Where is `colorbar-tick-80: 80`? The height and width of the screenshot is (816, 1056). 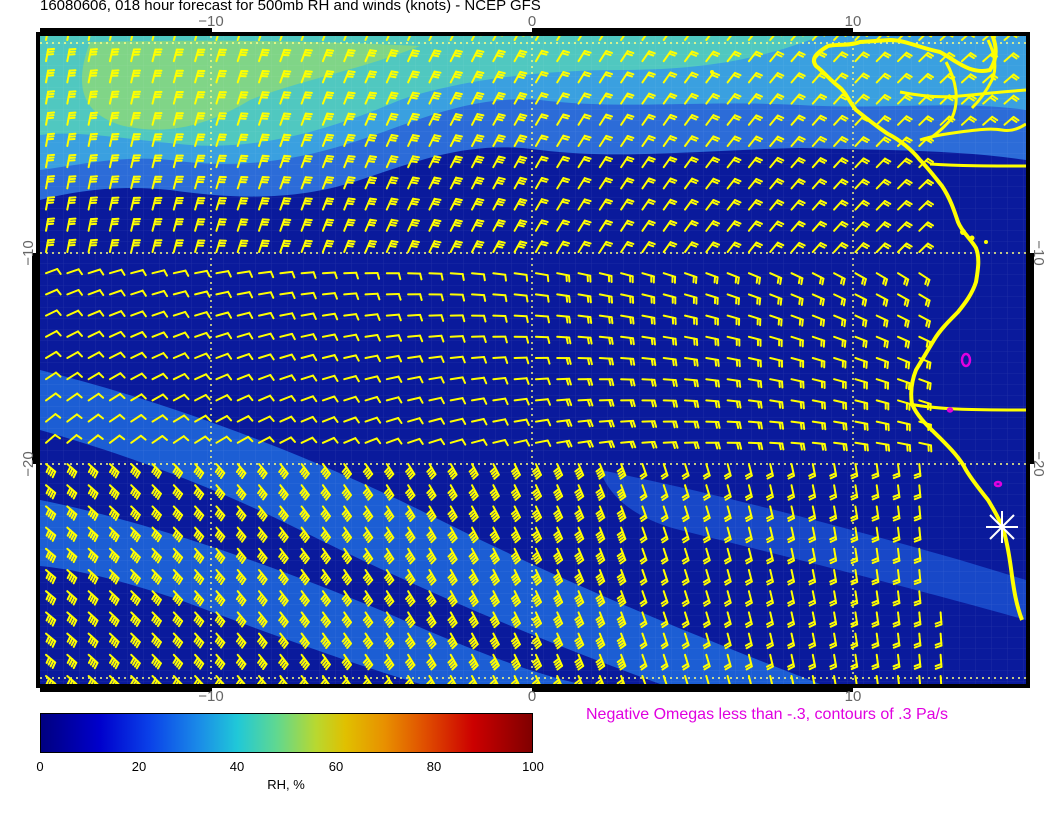
colorbar-tick-80: 80 is located at coordinates (434, 766).